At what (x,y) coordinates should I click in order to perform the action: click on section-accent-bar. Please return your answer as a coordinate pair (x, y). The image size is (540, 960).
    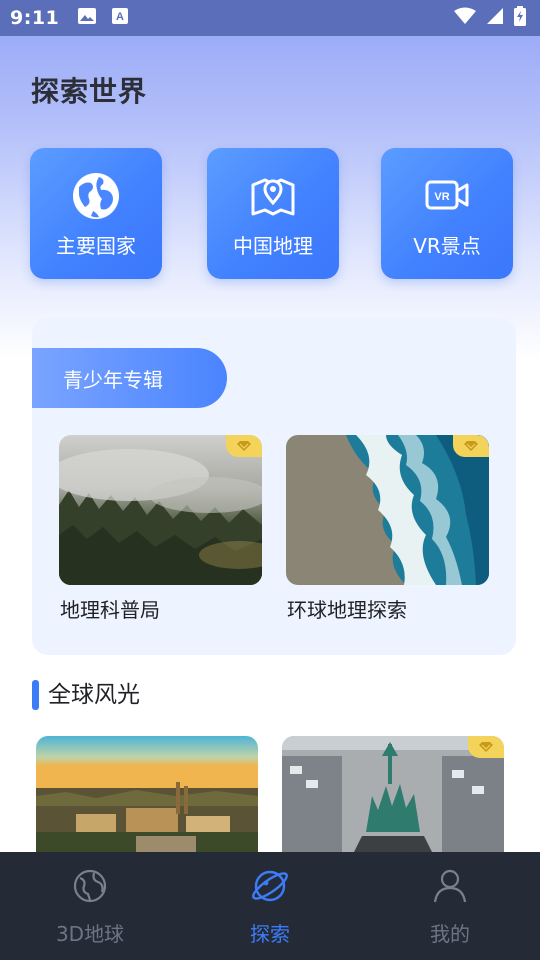
    Looking at the image, I should click on (35, 695).